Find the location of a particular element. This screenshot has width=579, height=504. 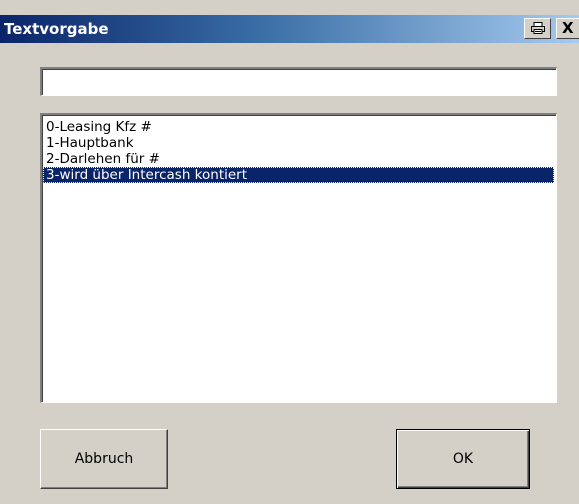

print-button is located at coordinates (537, 28).